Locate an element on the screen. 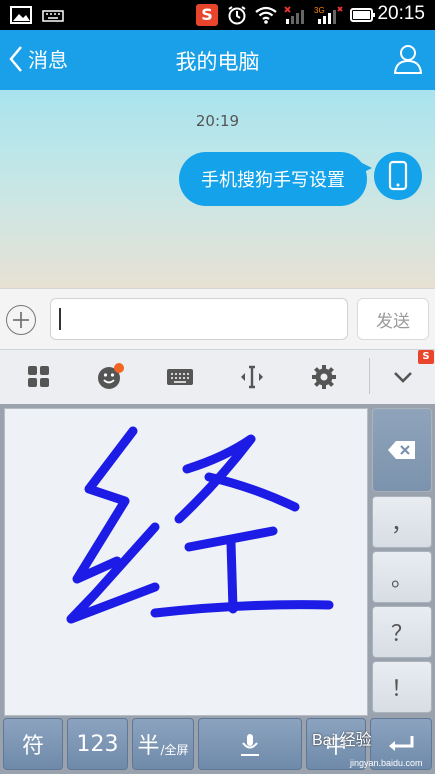 This screenshot has width=435, height=774. message-timestamp: 20:19 is located at coordinates (217, 121).